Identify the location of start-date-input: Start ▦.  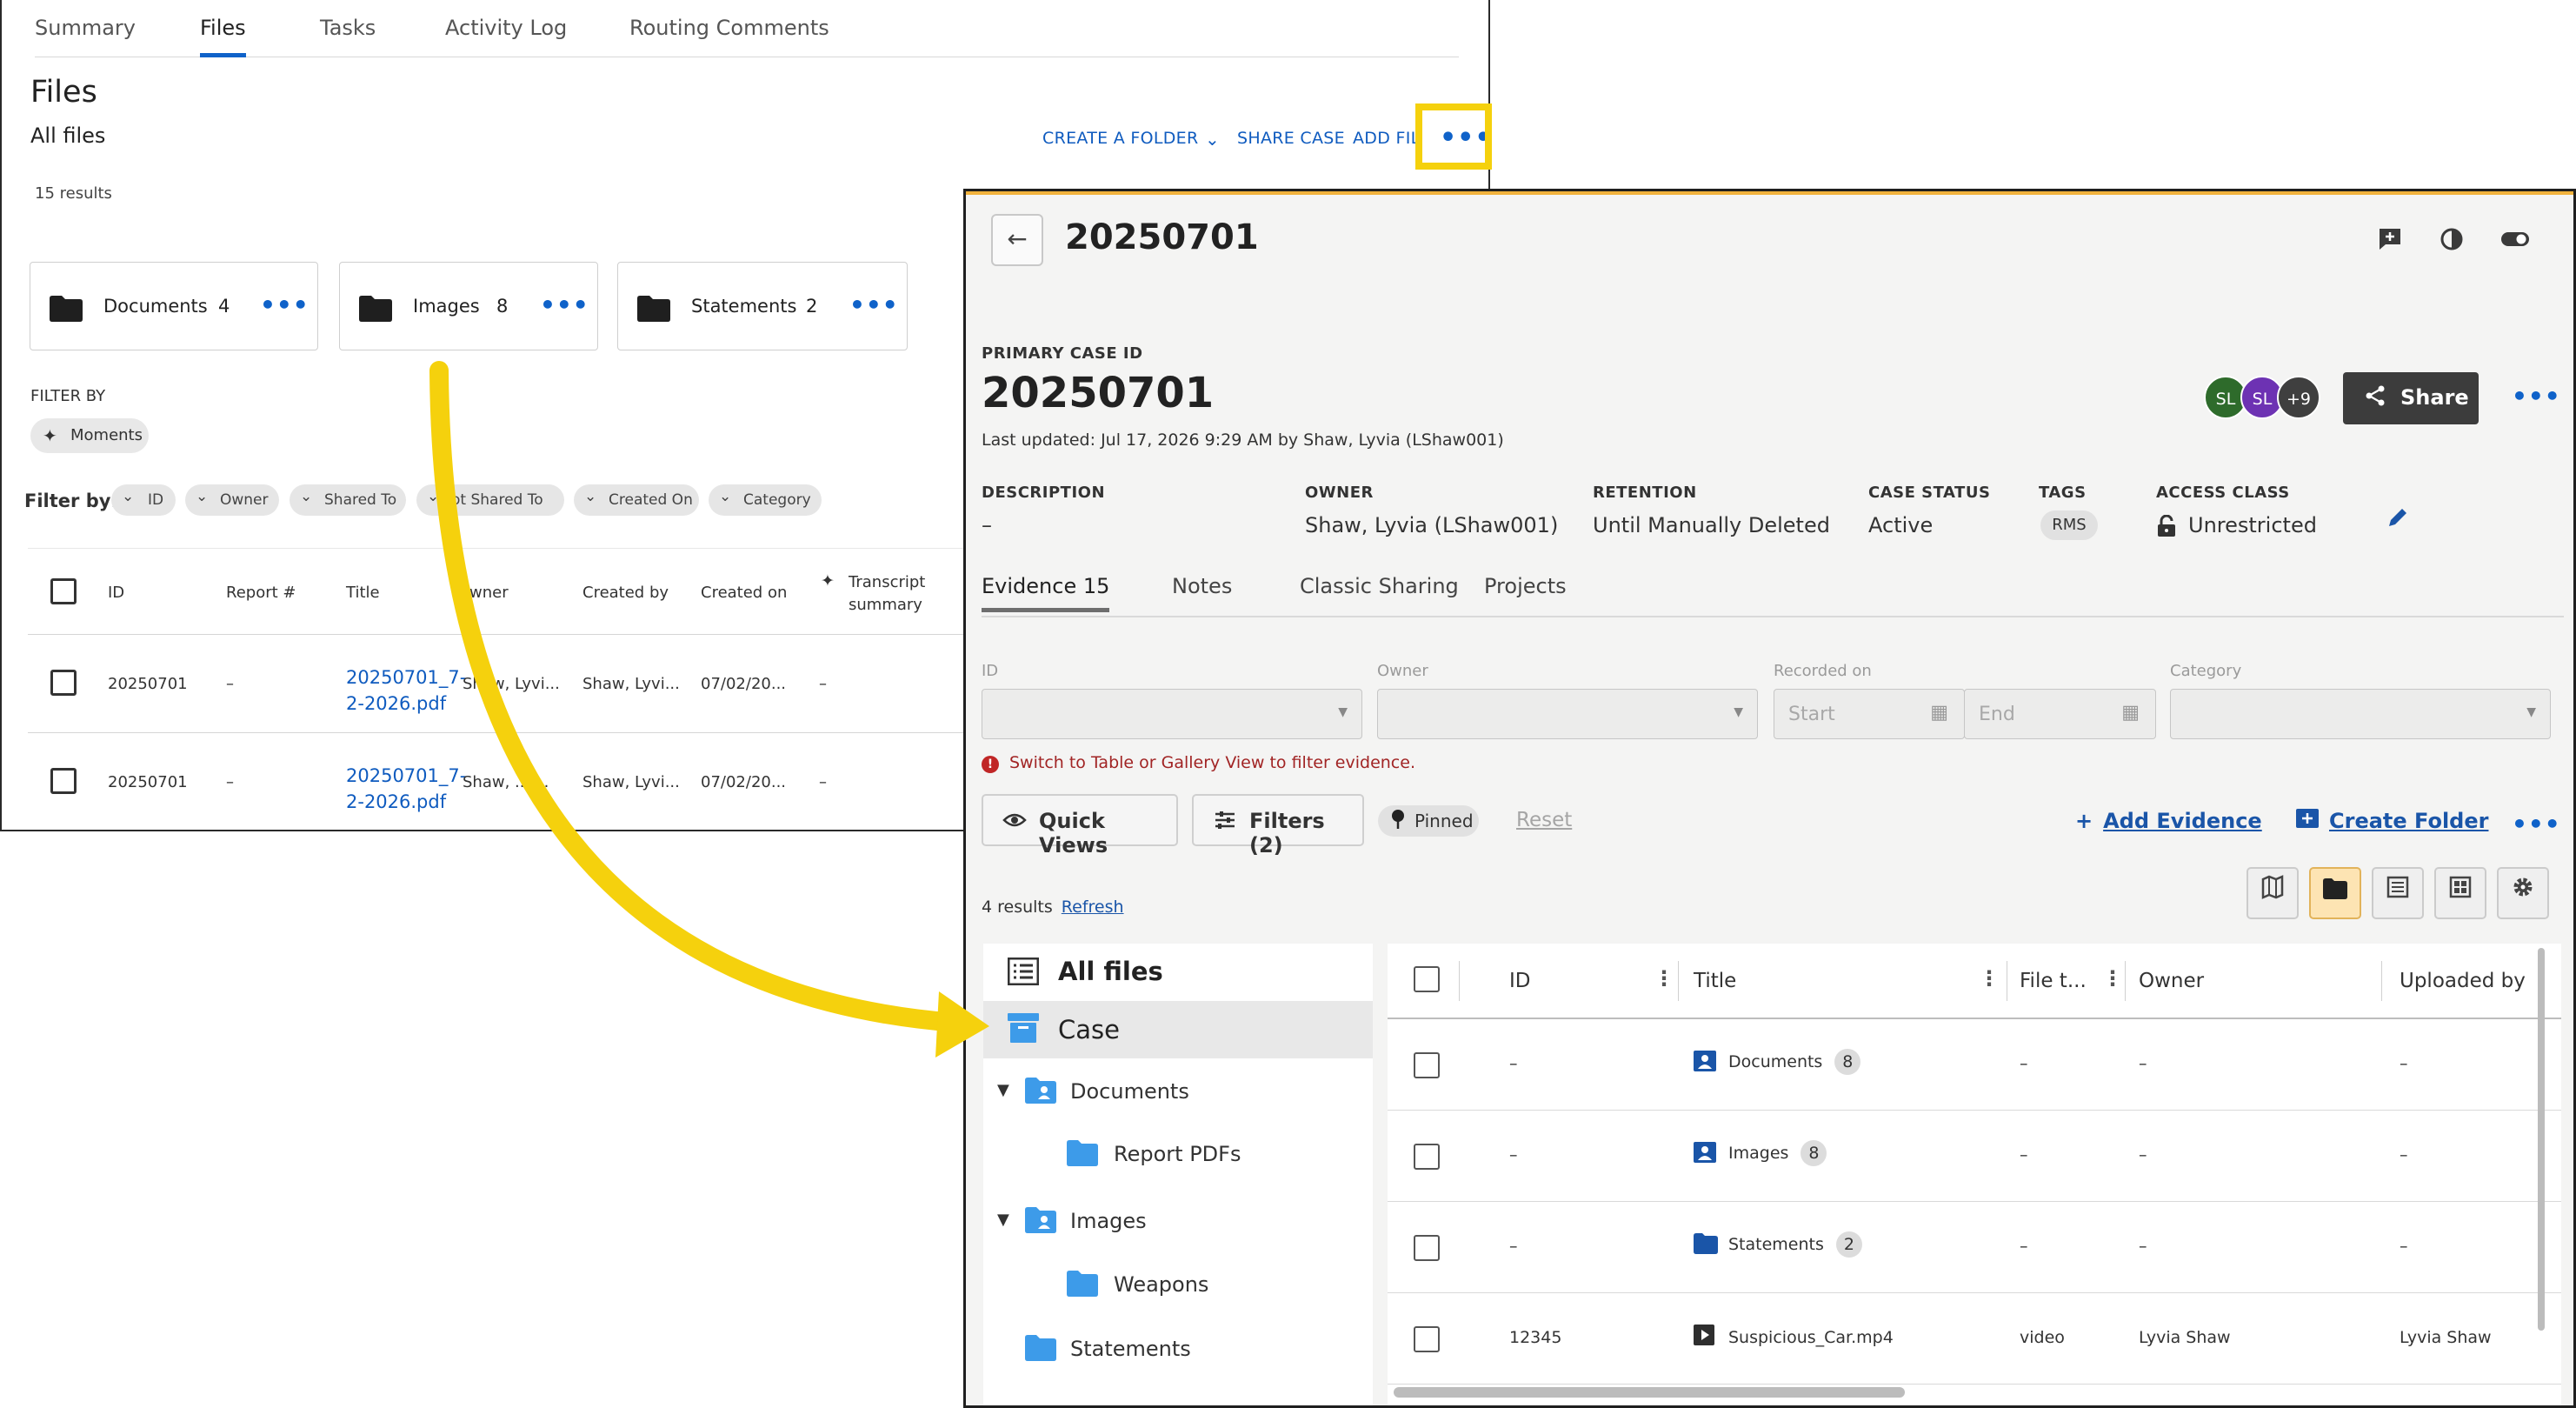
(1869, 714).